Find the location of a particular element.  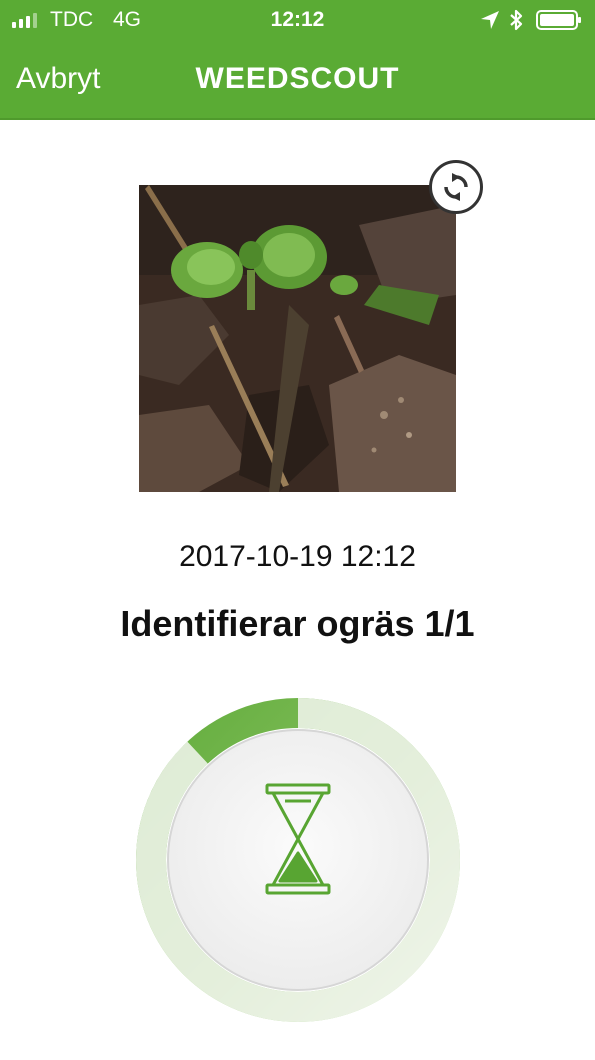

identification-status: Identifierar ogräs 1/1 is located at coordinates (297, 623).